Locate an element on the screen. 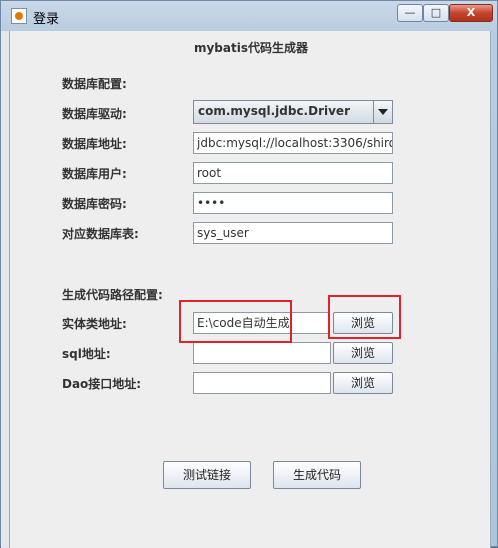  sql-browse-button: 浏览 is located at coordinates (363, 353).